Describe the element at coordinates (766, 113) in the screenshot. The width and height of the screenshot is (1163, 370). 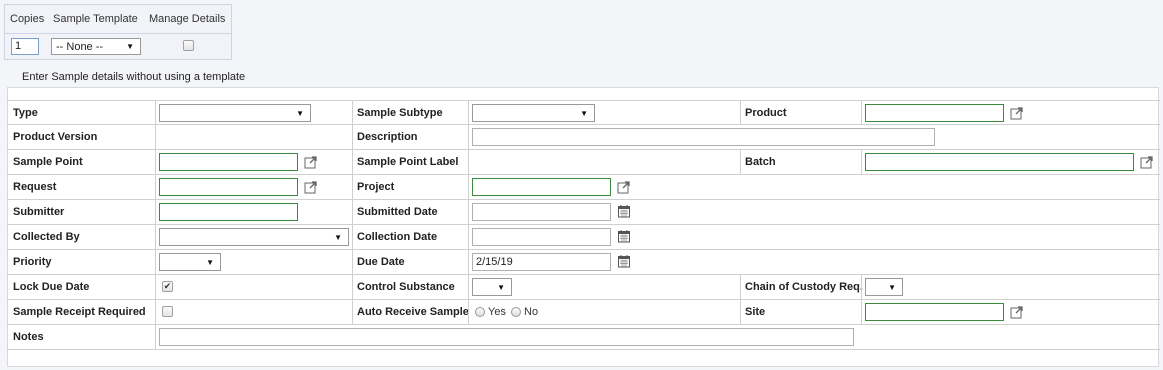
I see `product-label: Product` at that location.